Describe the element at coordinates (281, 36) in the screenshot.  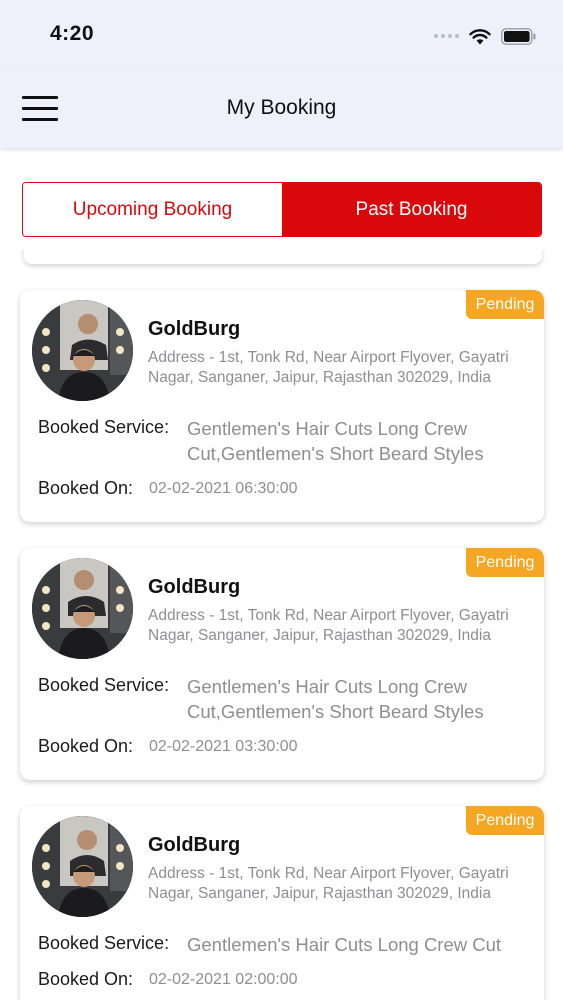
I see `status-bar: 4:20` at that location.